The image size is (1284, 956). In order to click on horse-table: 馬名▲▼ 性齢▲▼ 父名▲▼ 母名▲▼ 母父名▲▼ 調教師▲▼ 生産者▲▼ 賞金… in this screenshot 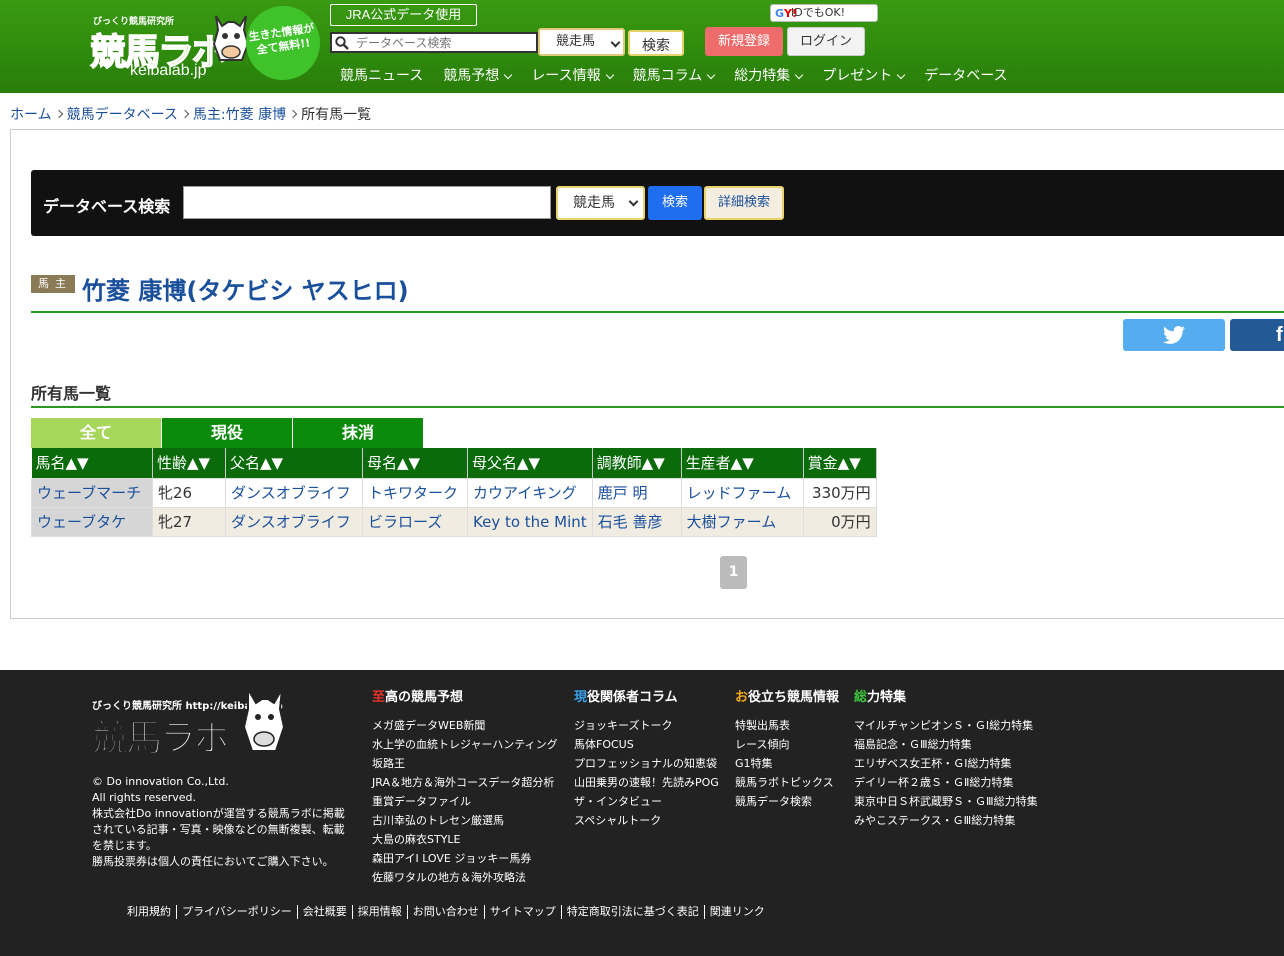, I will do `click(454, 492)`.